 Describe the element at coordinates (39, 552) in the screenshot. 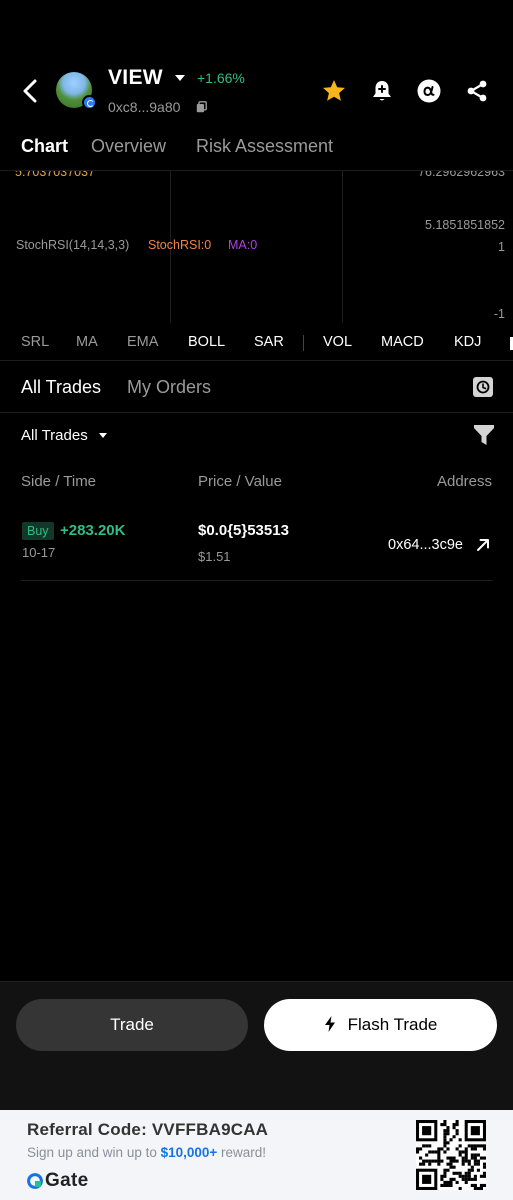

I see `trade-date: 10-17` at that location.